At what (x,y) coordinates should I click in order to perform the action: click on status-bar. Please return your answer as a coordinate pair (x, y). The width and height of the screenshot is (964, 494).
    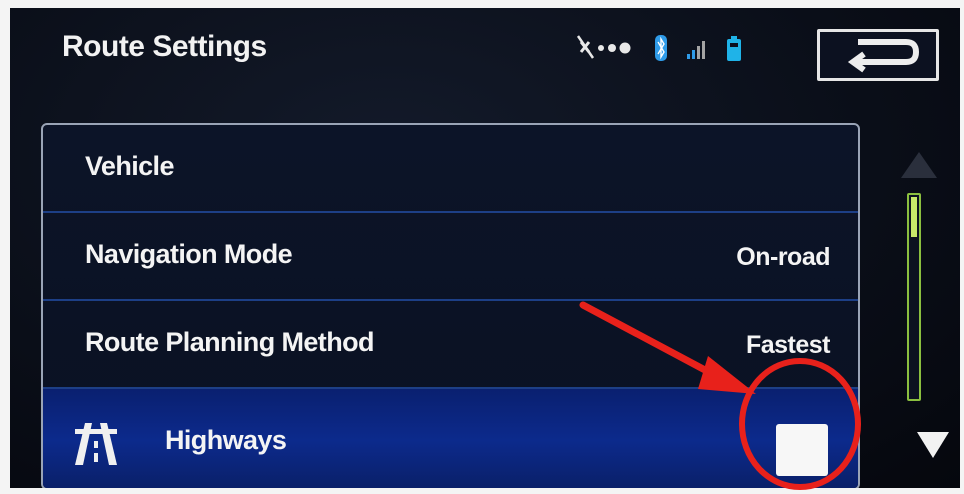
    Looking at the image, I should click on (658, 48).